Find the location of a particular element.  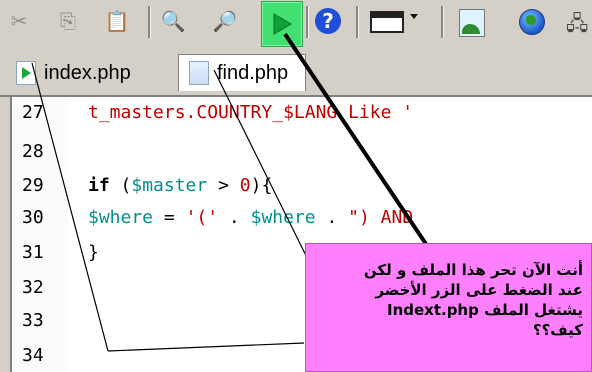

file-icon is located at coordinates (199, 73).